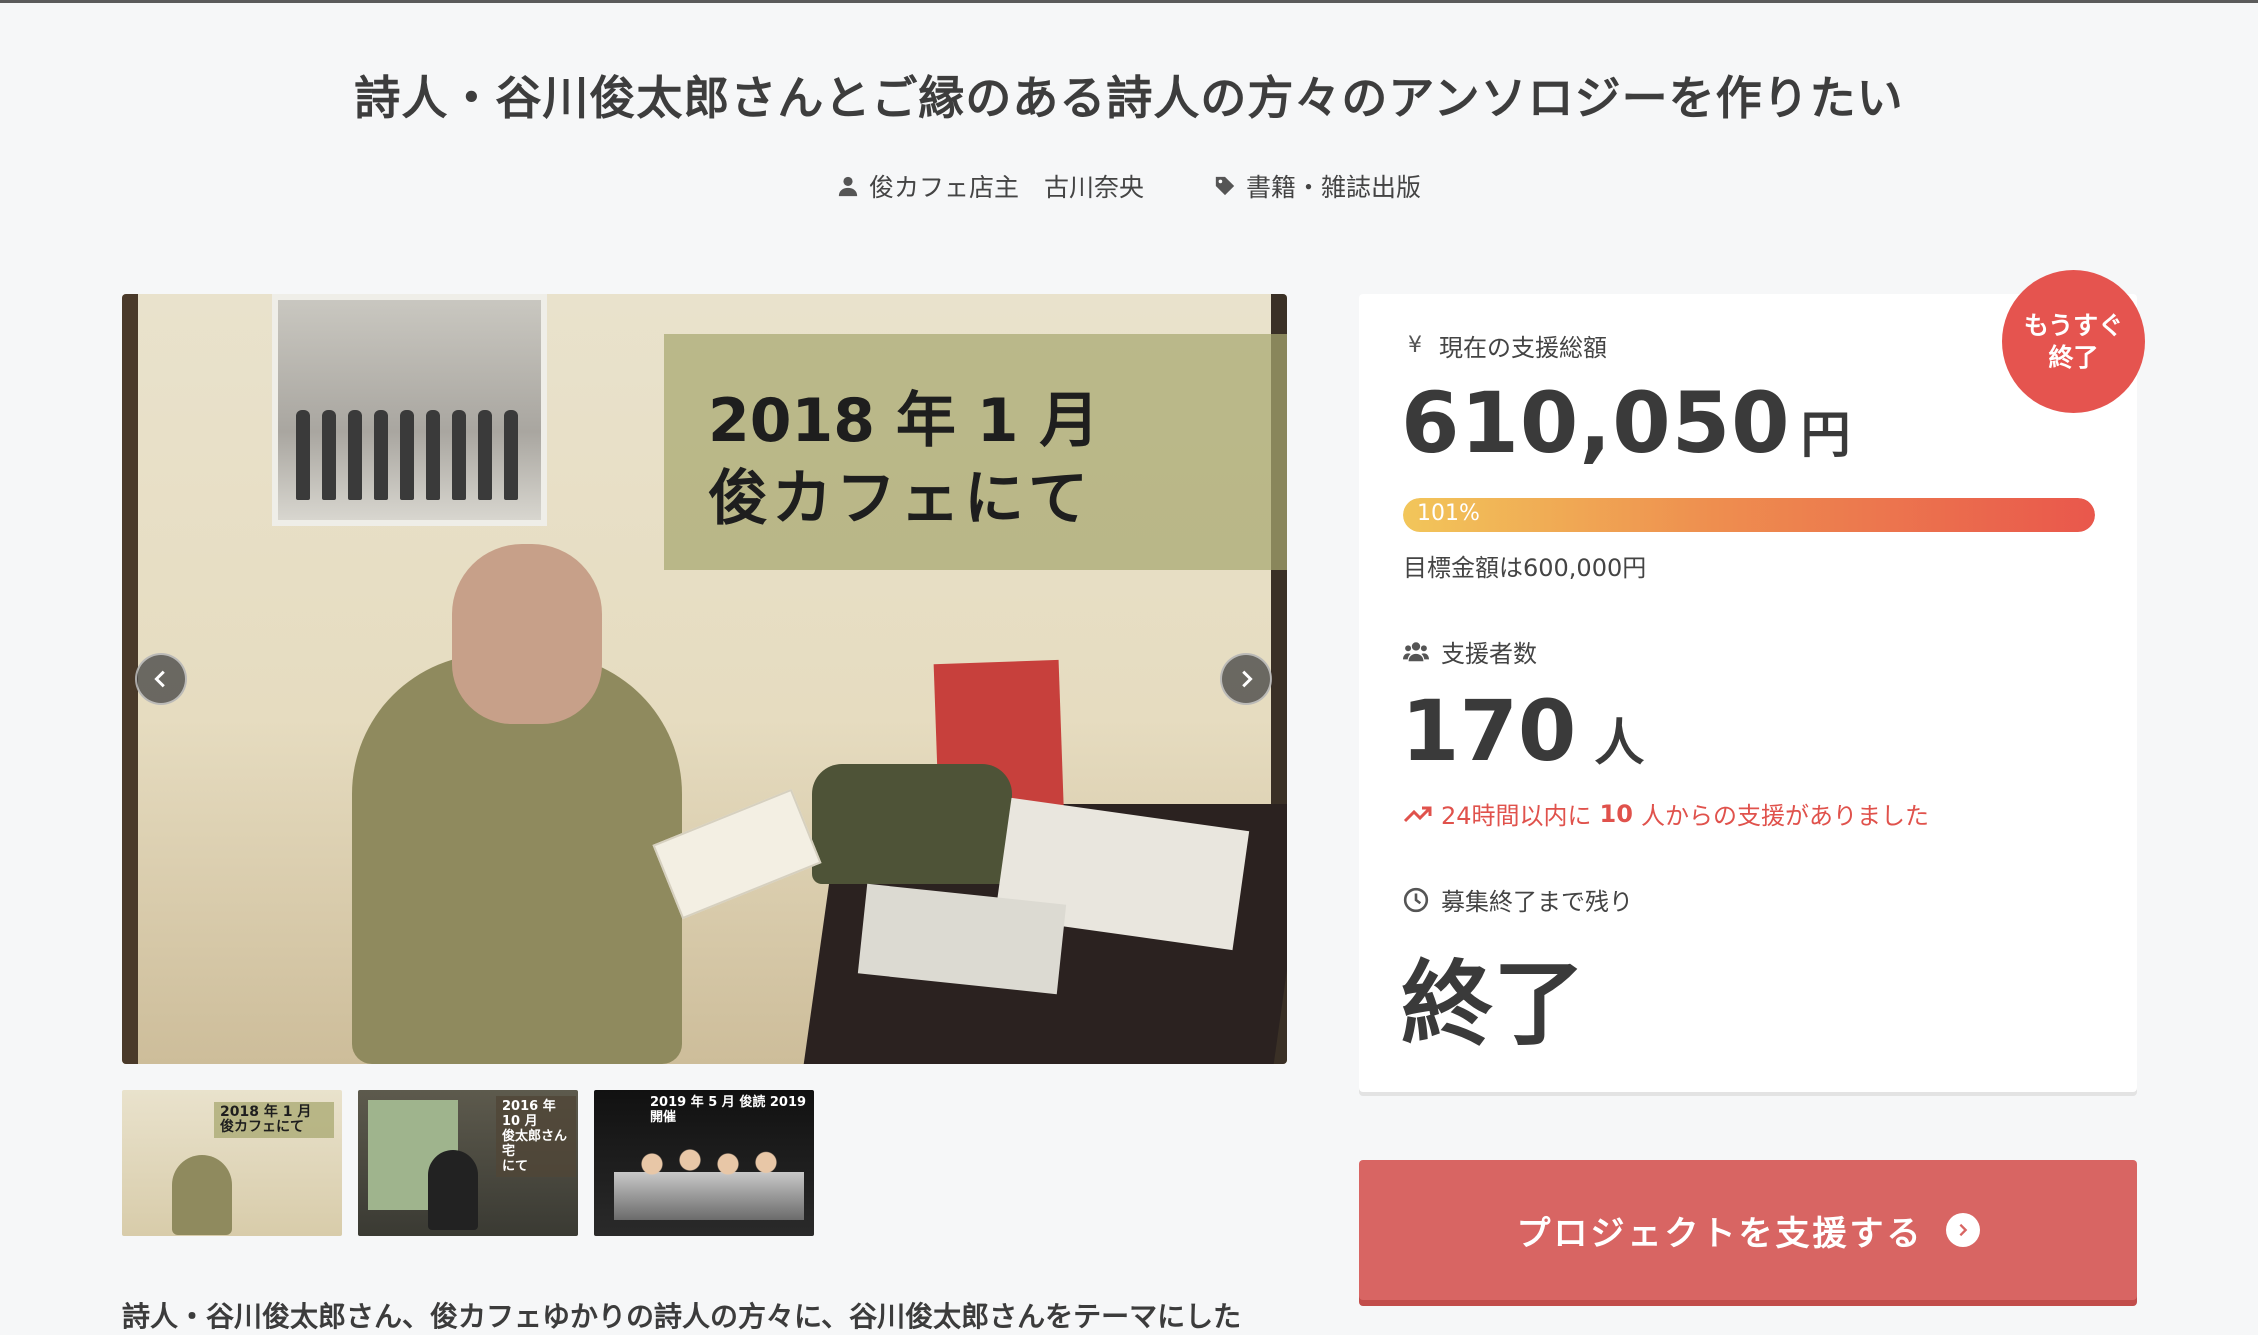 The width and height of the screenshot is (2258, 1335). Describe the element at coordinates (900, 499) in the screenshot. I see `caption-line2: 俊カフェにて` at that location.